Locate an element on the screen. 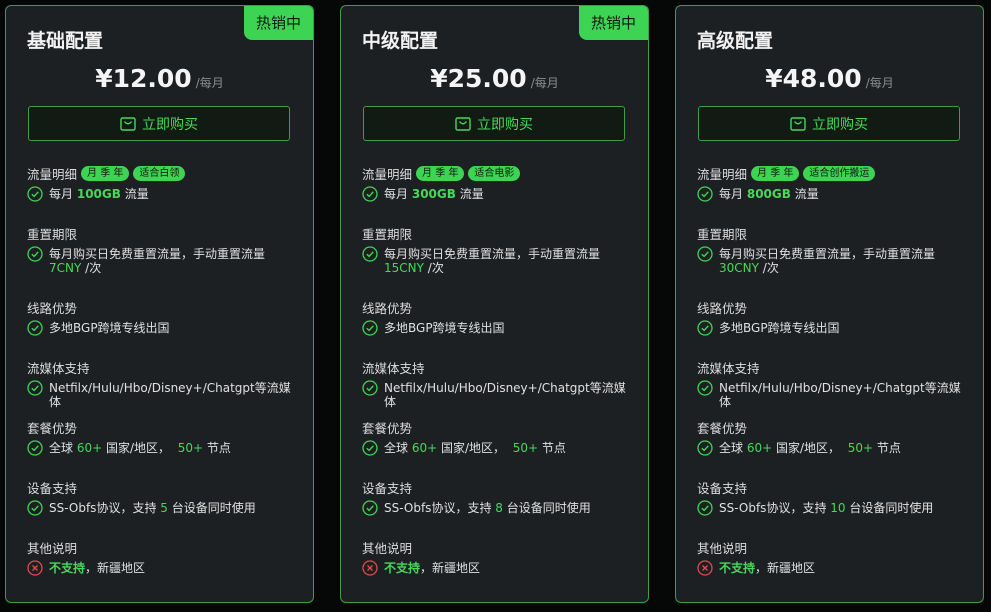  section-title: 套餐优势 is located at coordinates (387, 428).